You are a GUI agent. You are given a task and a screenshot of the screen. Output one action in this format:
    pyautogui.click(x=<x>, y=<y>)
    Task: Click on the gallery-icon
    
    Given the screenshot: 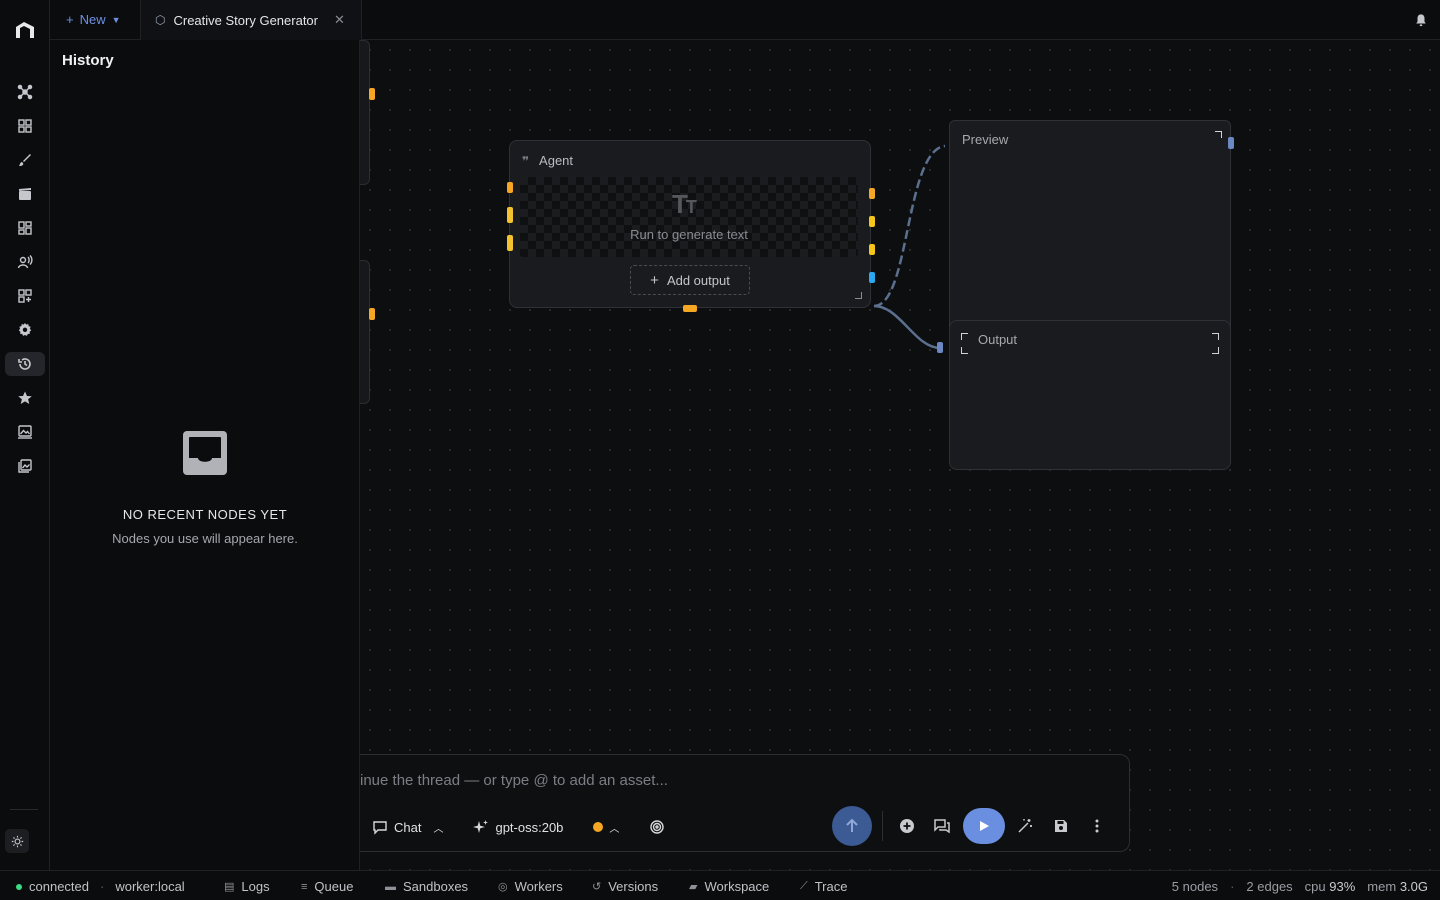 What is the action you would take?
    pyautogui.click(x=25, y=466)
    